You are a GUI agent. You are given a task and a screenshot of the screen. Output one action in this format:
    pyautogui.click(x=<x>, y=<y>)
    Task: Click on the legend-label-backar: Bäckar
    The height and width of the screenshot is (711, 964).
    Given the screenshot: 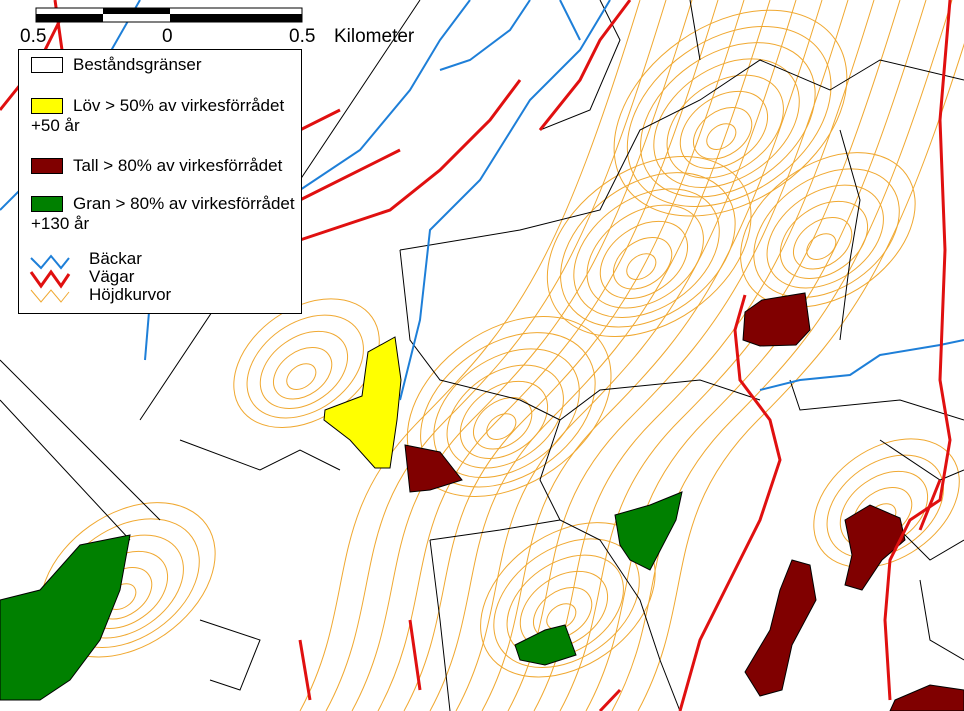 What is the action you would take?
    pyautogui.click(x=115, y=258)
    